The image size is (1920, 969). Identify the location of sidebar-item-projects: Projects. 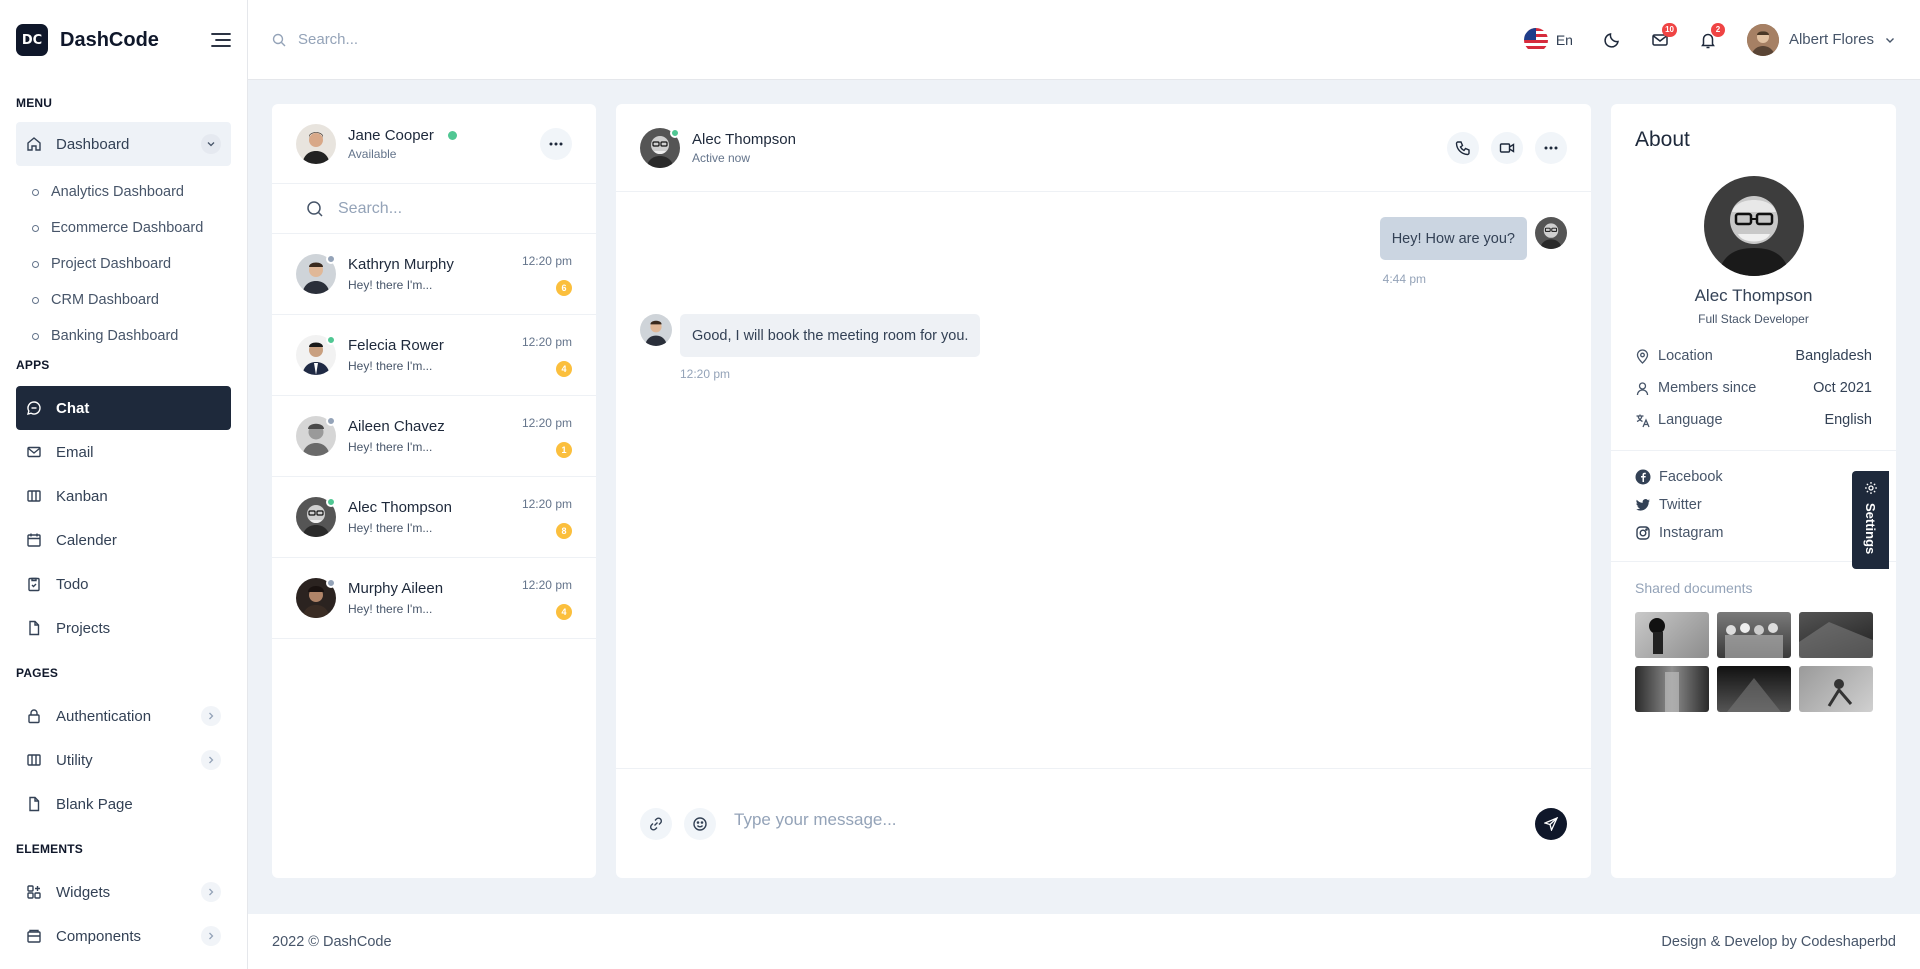
(123, 628).